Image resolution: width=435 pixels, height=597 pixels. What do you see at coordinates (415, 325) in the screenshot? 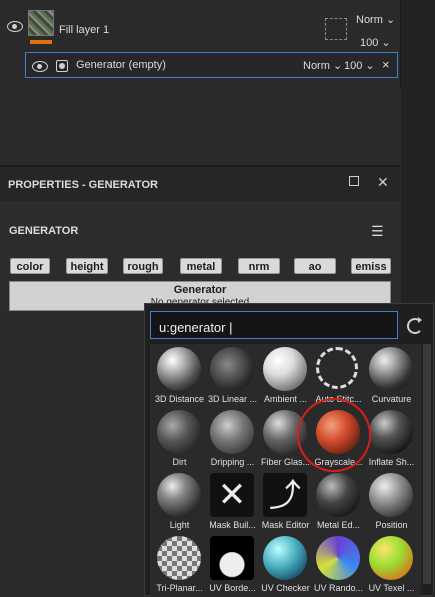
I see `refresh-icon` at bounding box center [415, 325].